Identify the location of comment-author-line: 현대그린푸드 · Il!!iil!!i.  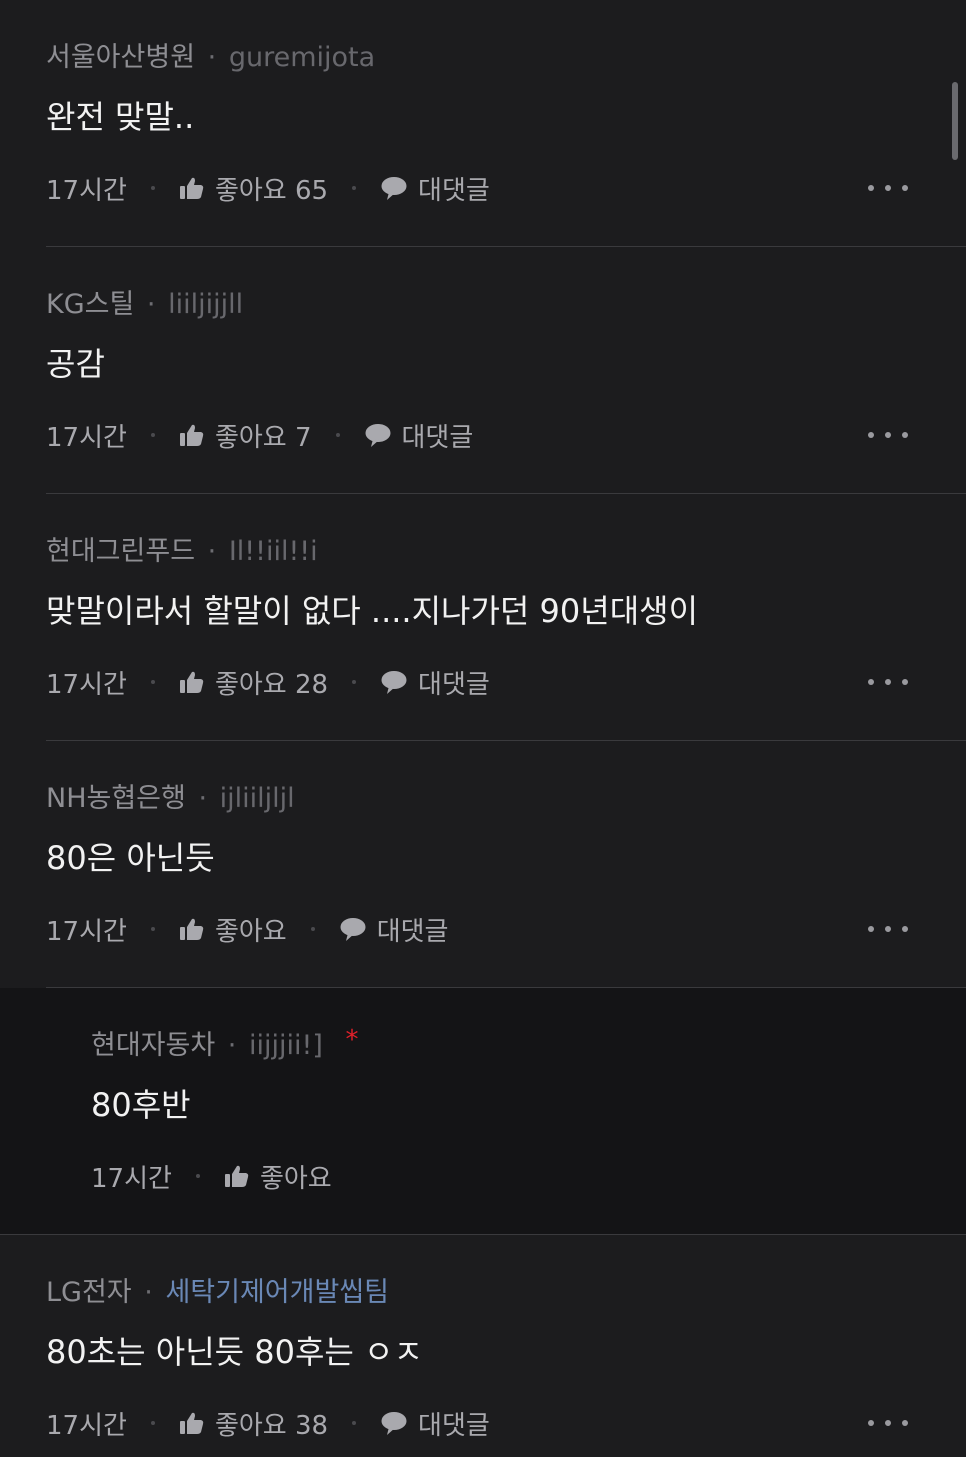
(182, 552).